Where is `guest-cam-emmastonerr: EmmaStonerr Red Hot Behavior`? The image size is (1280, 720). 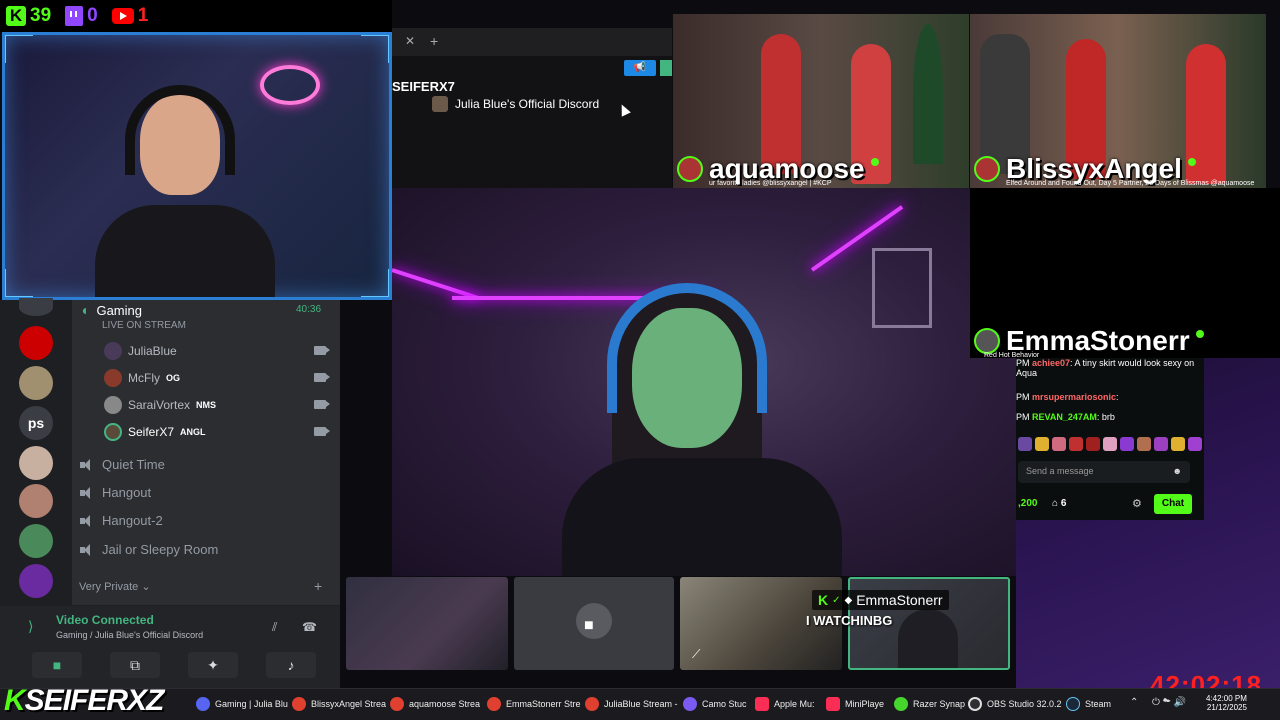 guest-cam-emmastonerr: EmmaStonerr Red Hot Behavior is located at coordinates (1125, 273).